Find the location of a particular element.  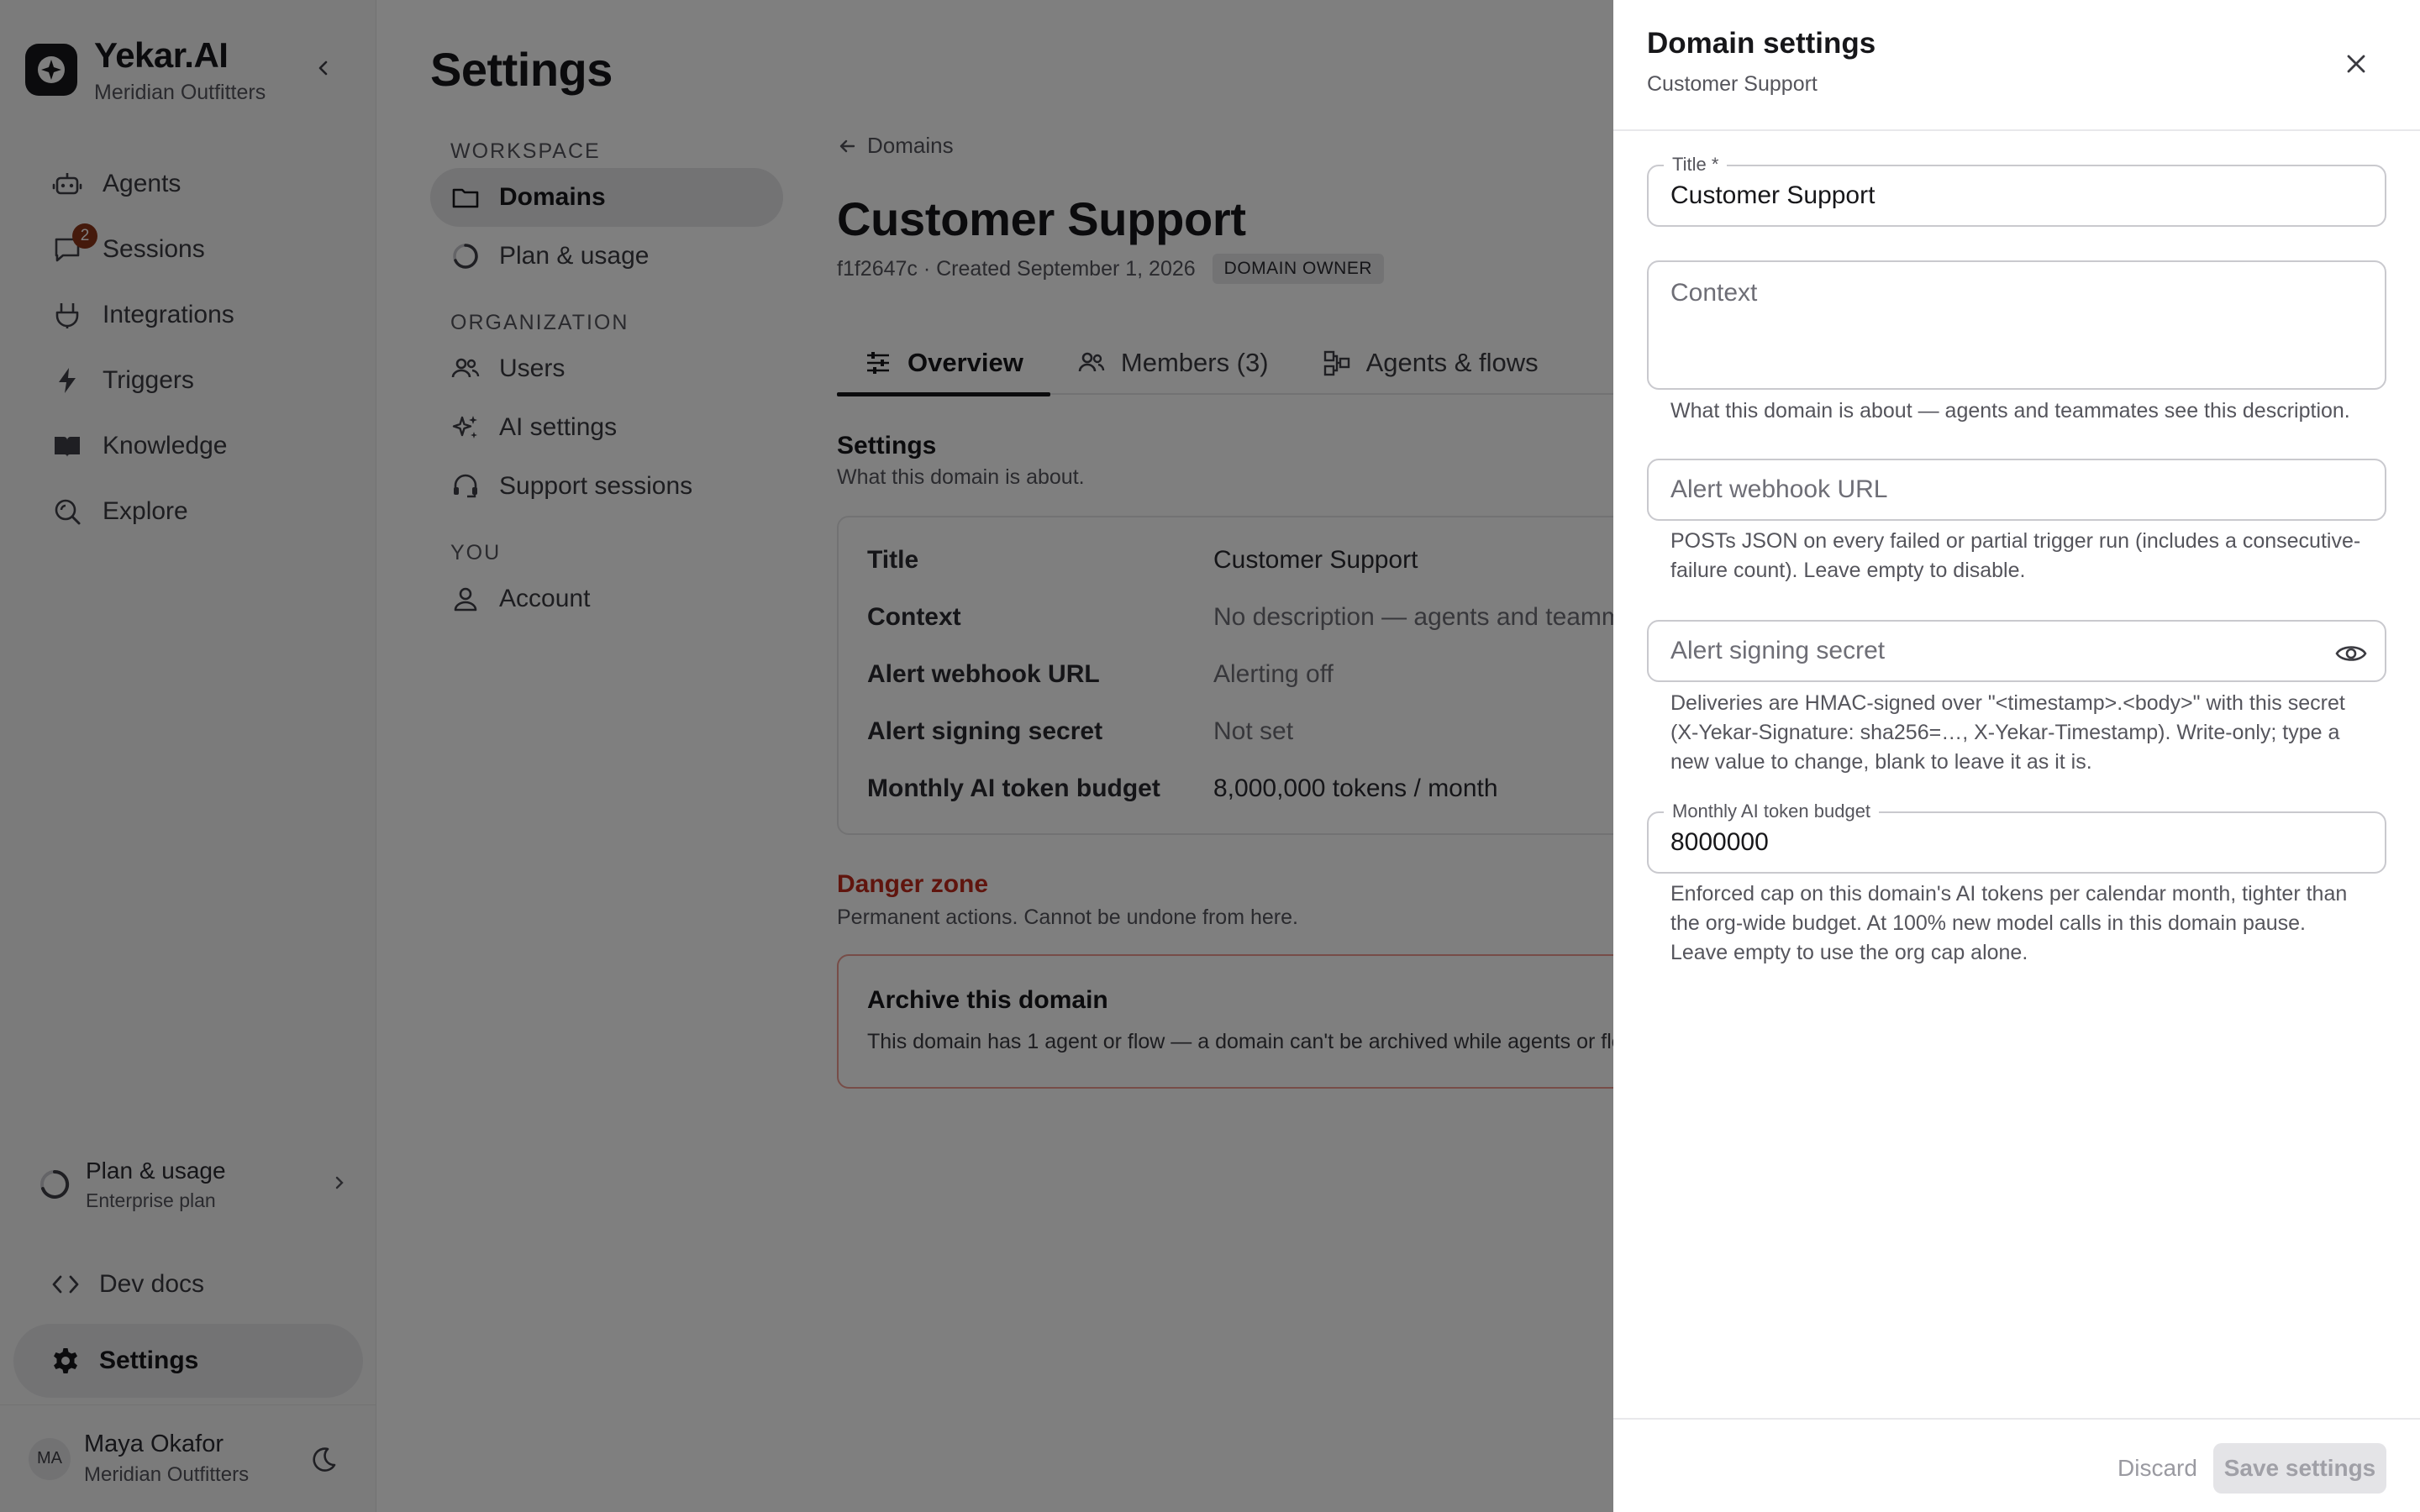

context-field is located at coordinates (2016, 325).